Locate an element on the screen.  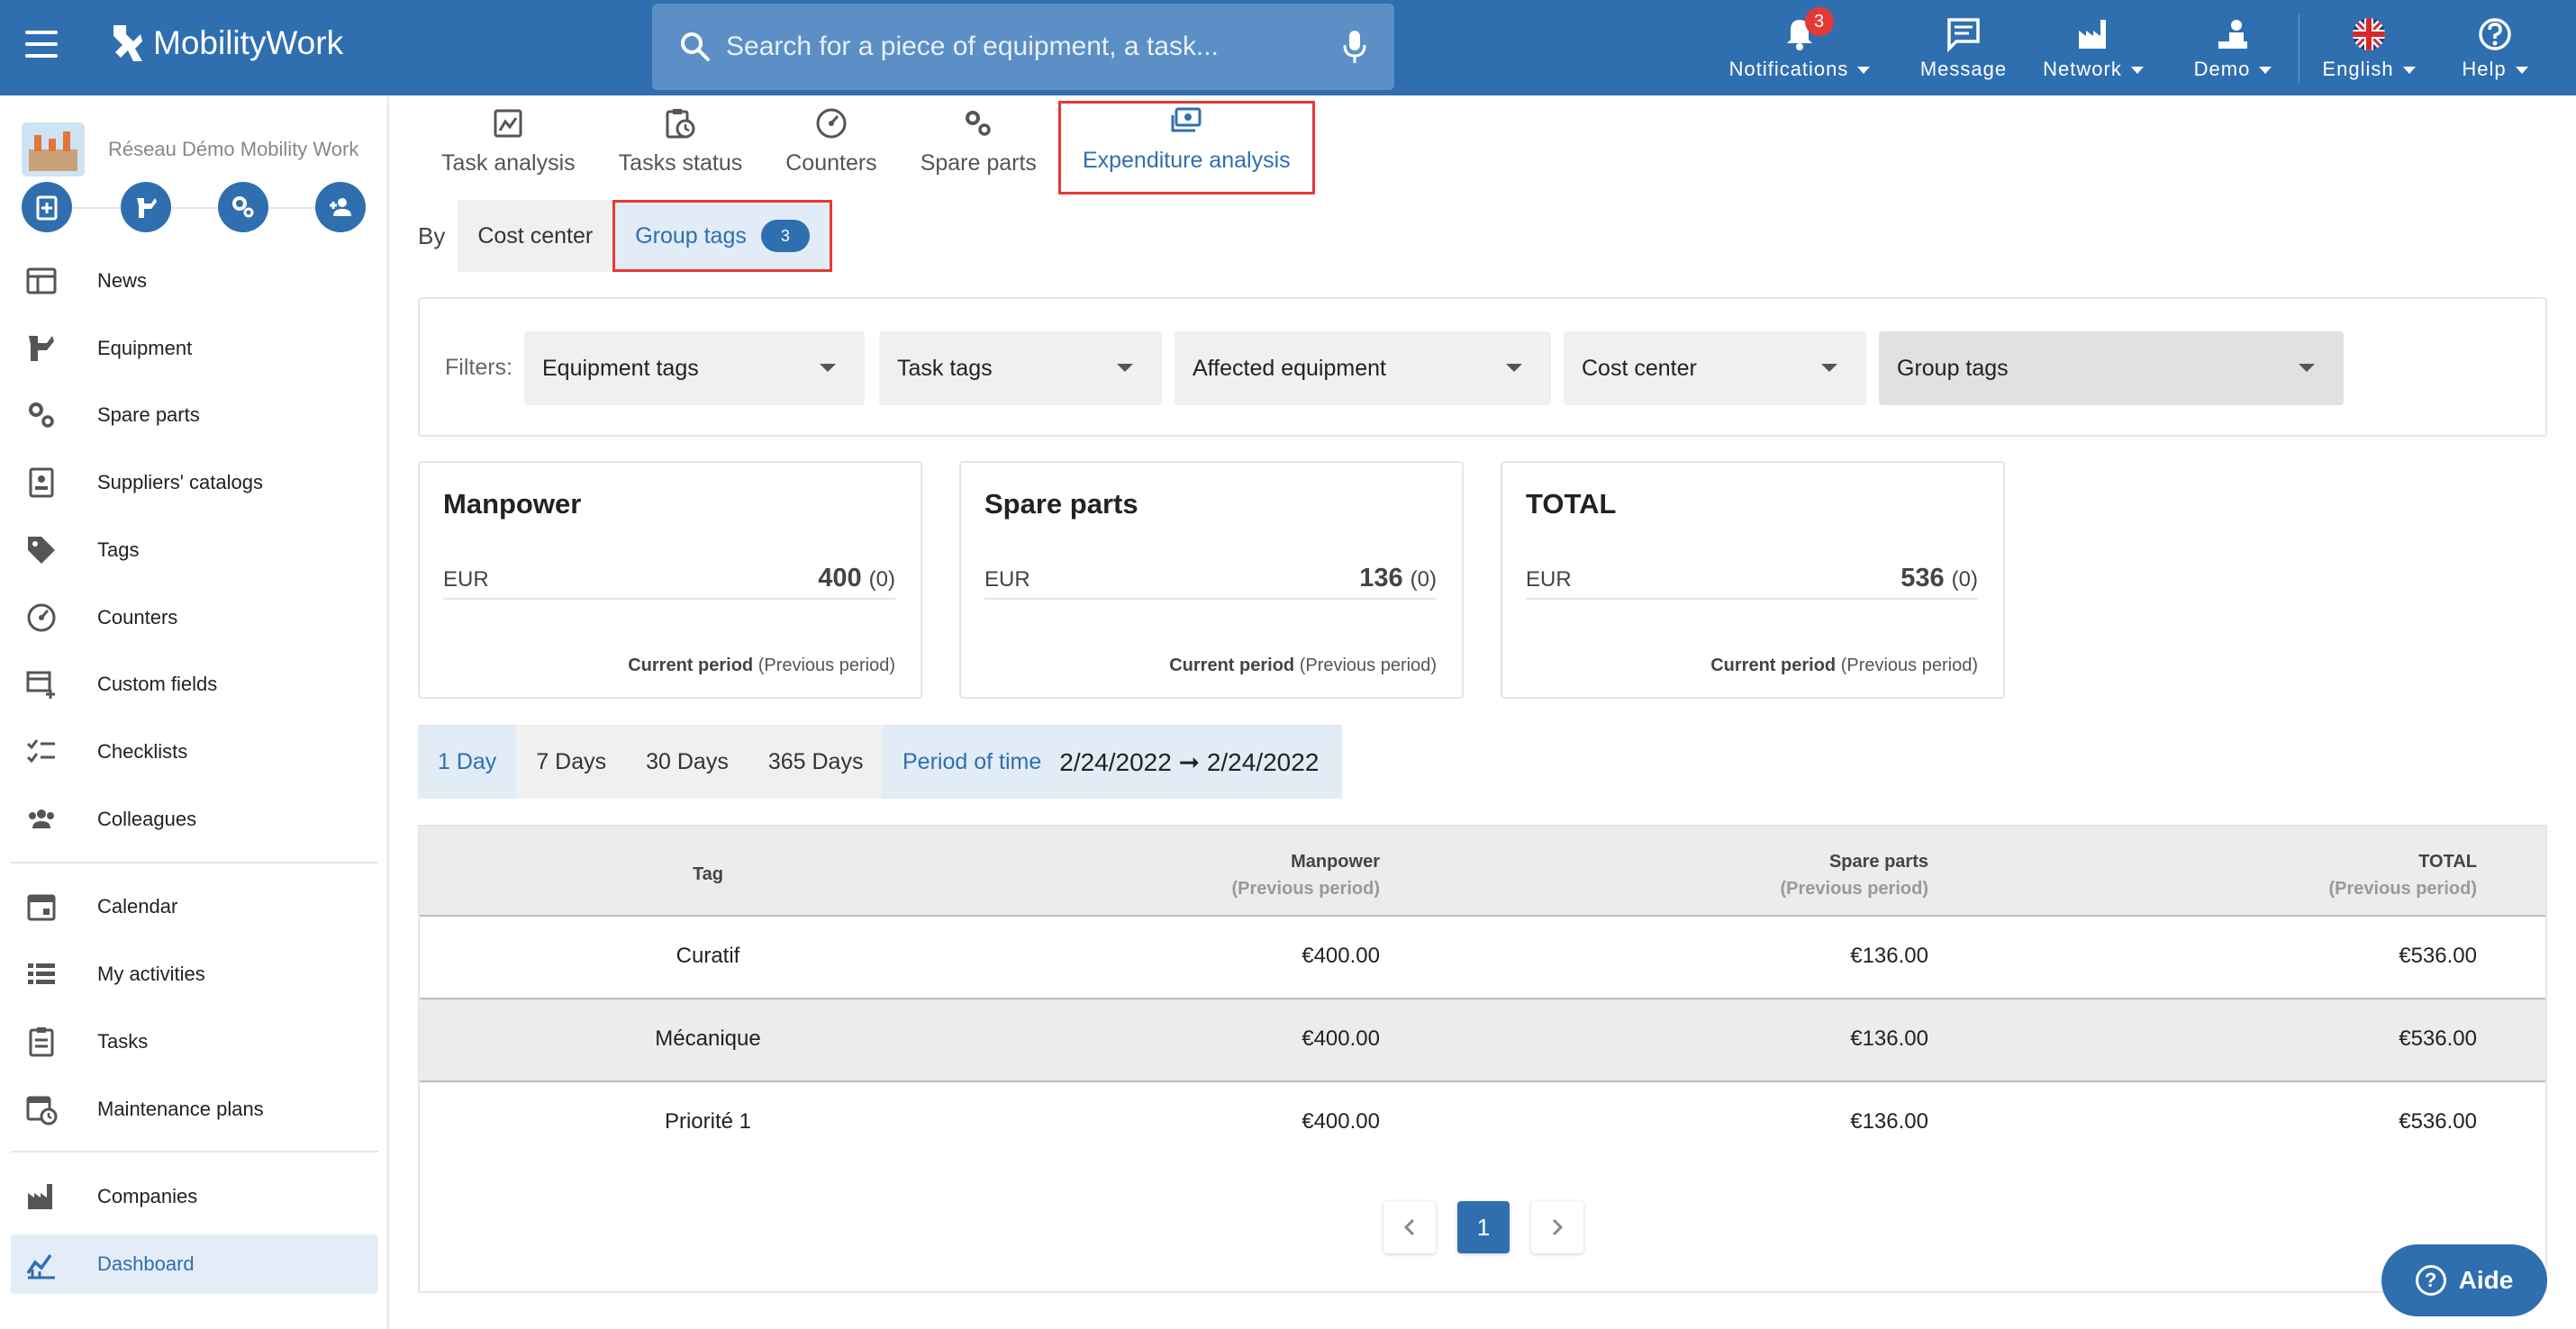
filter-group-tags: Group tags is located at coordinates (2111, 368).